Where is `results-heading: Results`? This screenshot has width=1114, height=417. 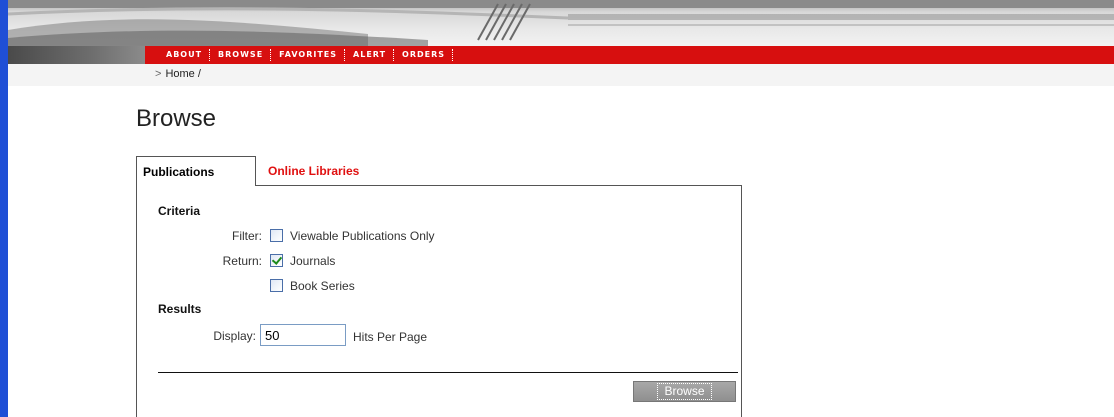
results-heading: Results is located at coordinates (180, 309).